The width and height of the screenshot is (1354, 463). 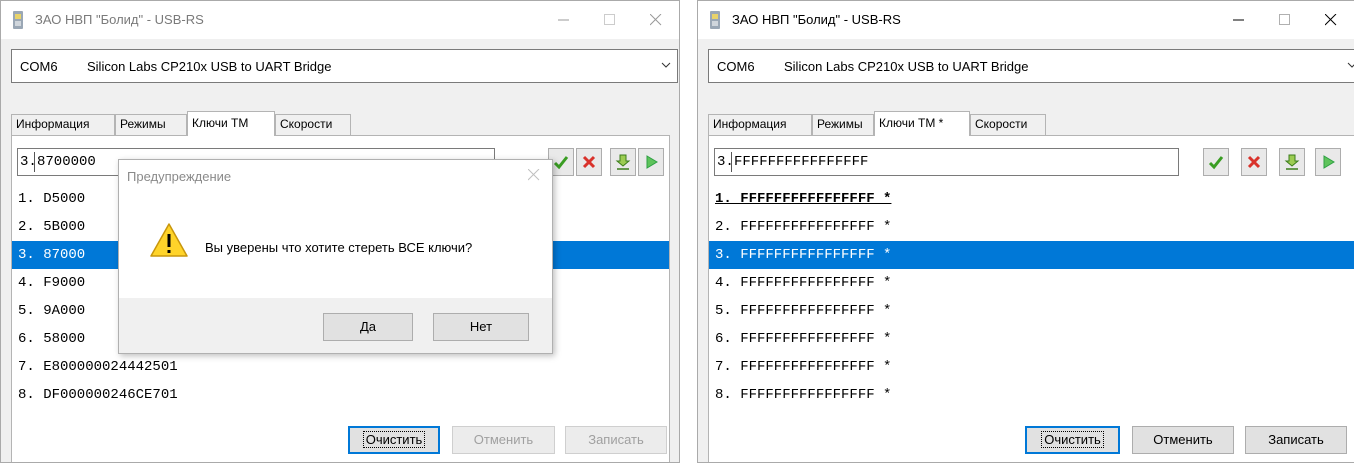 I want to click on no-button: Нет, so click(x=481, y=327).